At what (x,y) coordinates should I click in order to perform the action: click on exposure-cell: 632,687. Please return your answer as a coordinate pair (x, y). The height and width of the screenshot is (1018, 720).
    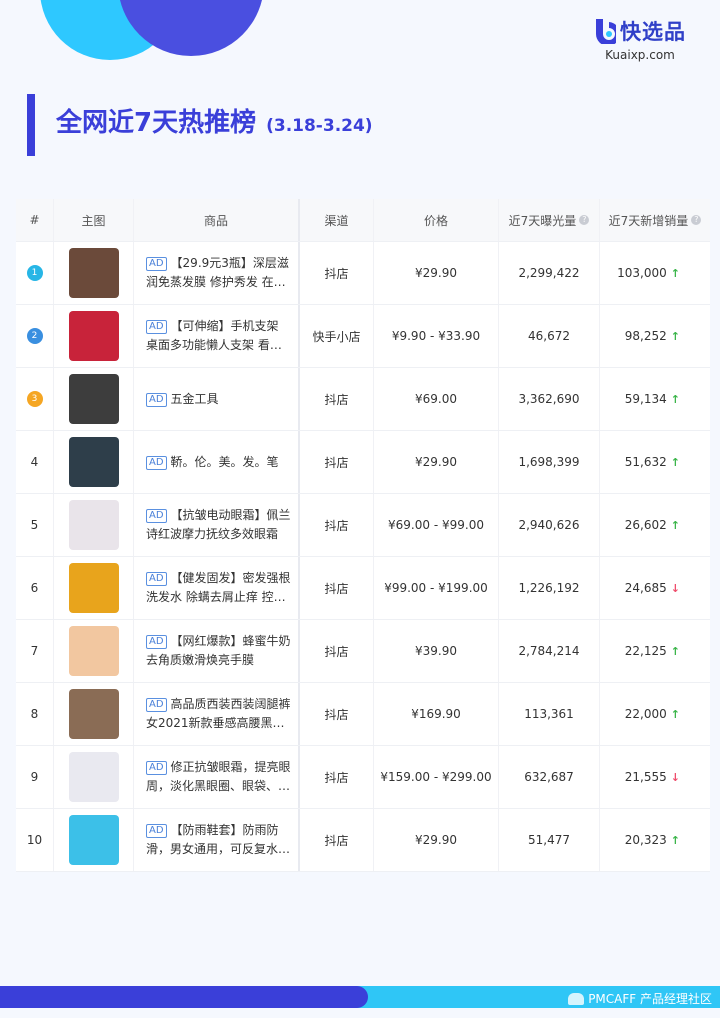
    Looking at the image, I should click on (549, 777).